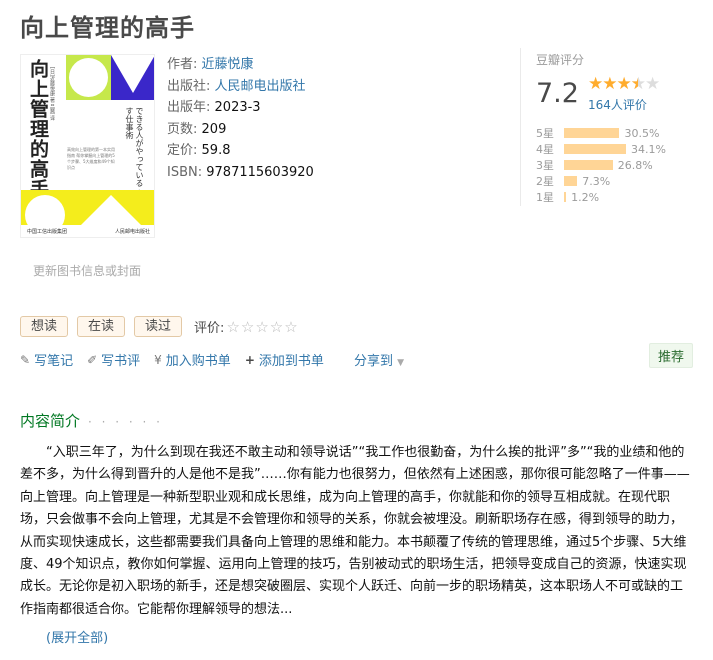 This screenshot has width=713, height=660. What do you see at coordinates (44, 326) in the screenshot?
I see `want-read-button: 想读` at bounding box center [44, 326].